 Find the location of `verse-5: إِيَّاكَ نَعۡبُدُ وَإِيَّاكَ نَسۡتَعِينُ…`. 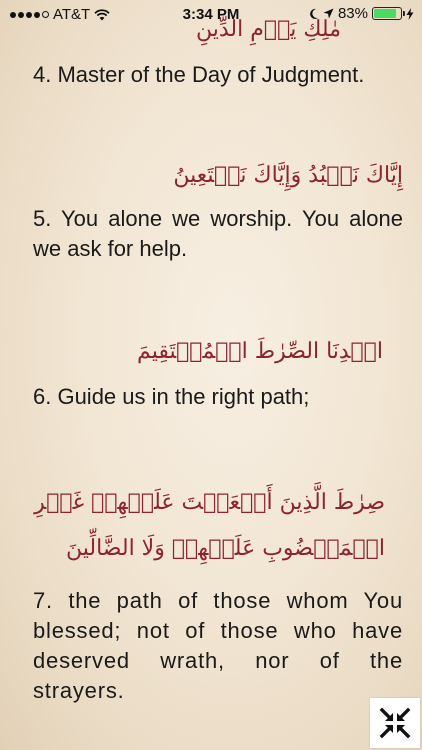

verse-5: إِيَّاكَ نَعۡبُدُ وَإِيَّاكَ نَسۡتَعِينُ… is located at coordinates (218, 211).